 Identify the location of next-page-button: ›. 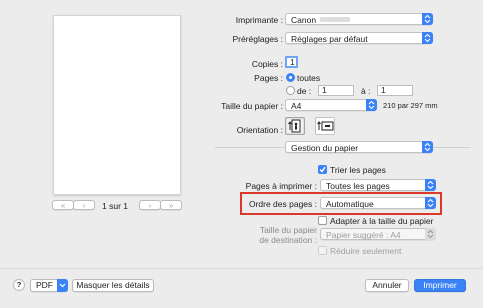
(150, 205).